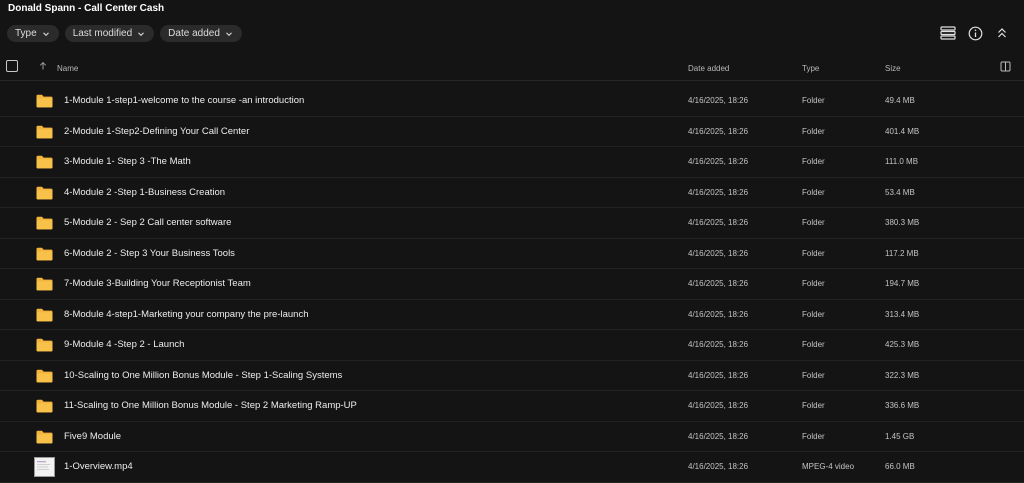 The image size is (1024, 483). I want to click on info-icon, so click(975, 33).